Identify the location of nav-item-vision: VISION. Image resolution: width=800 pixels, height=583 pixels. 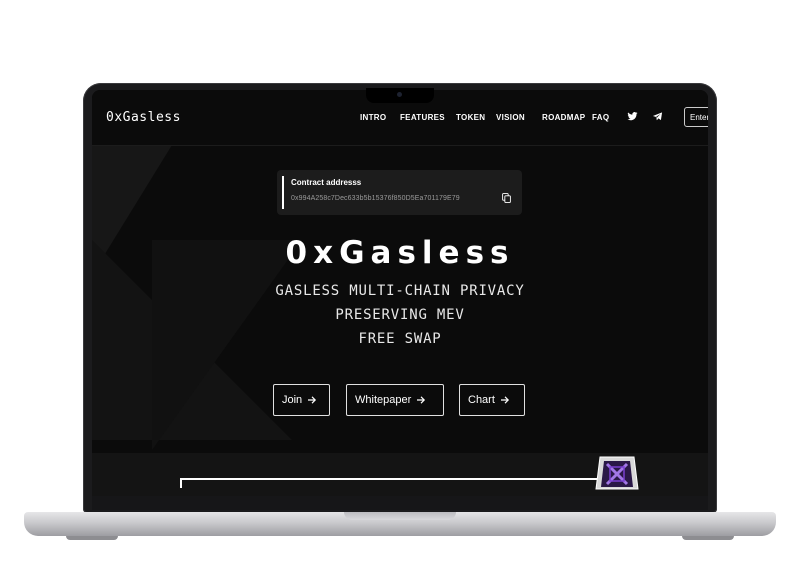
(510, 117).